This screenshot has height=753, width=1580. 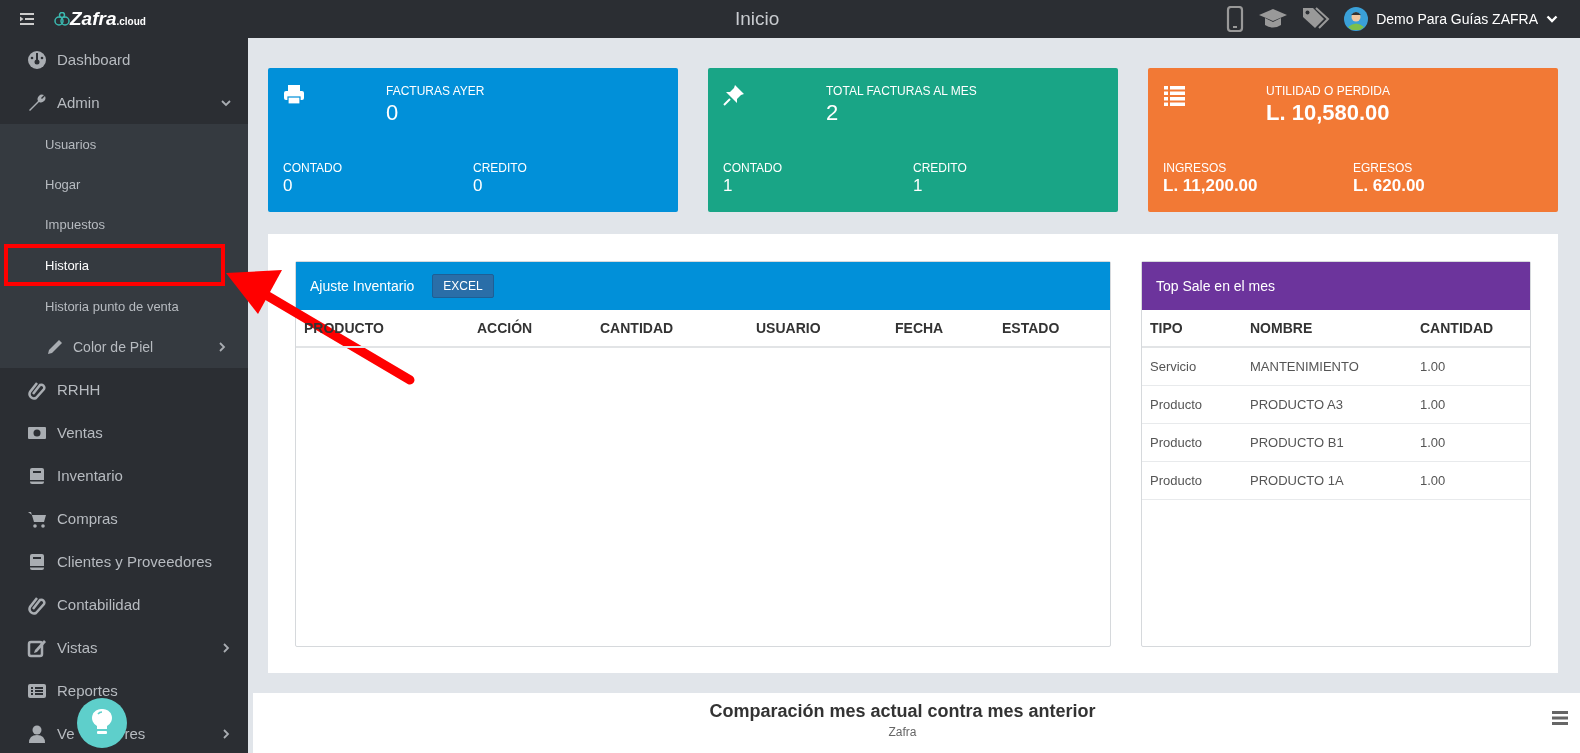 I want to click on submenu-item: Impuestos, so click(x=124, y=224).